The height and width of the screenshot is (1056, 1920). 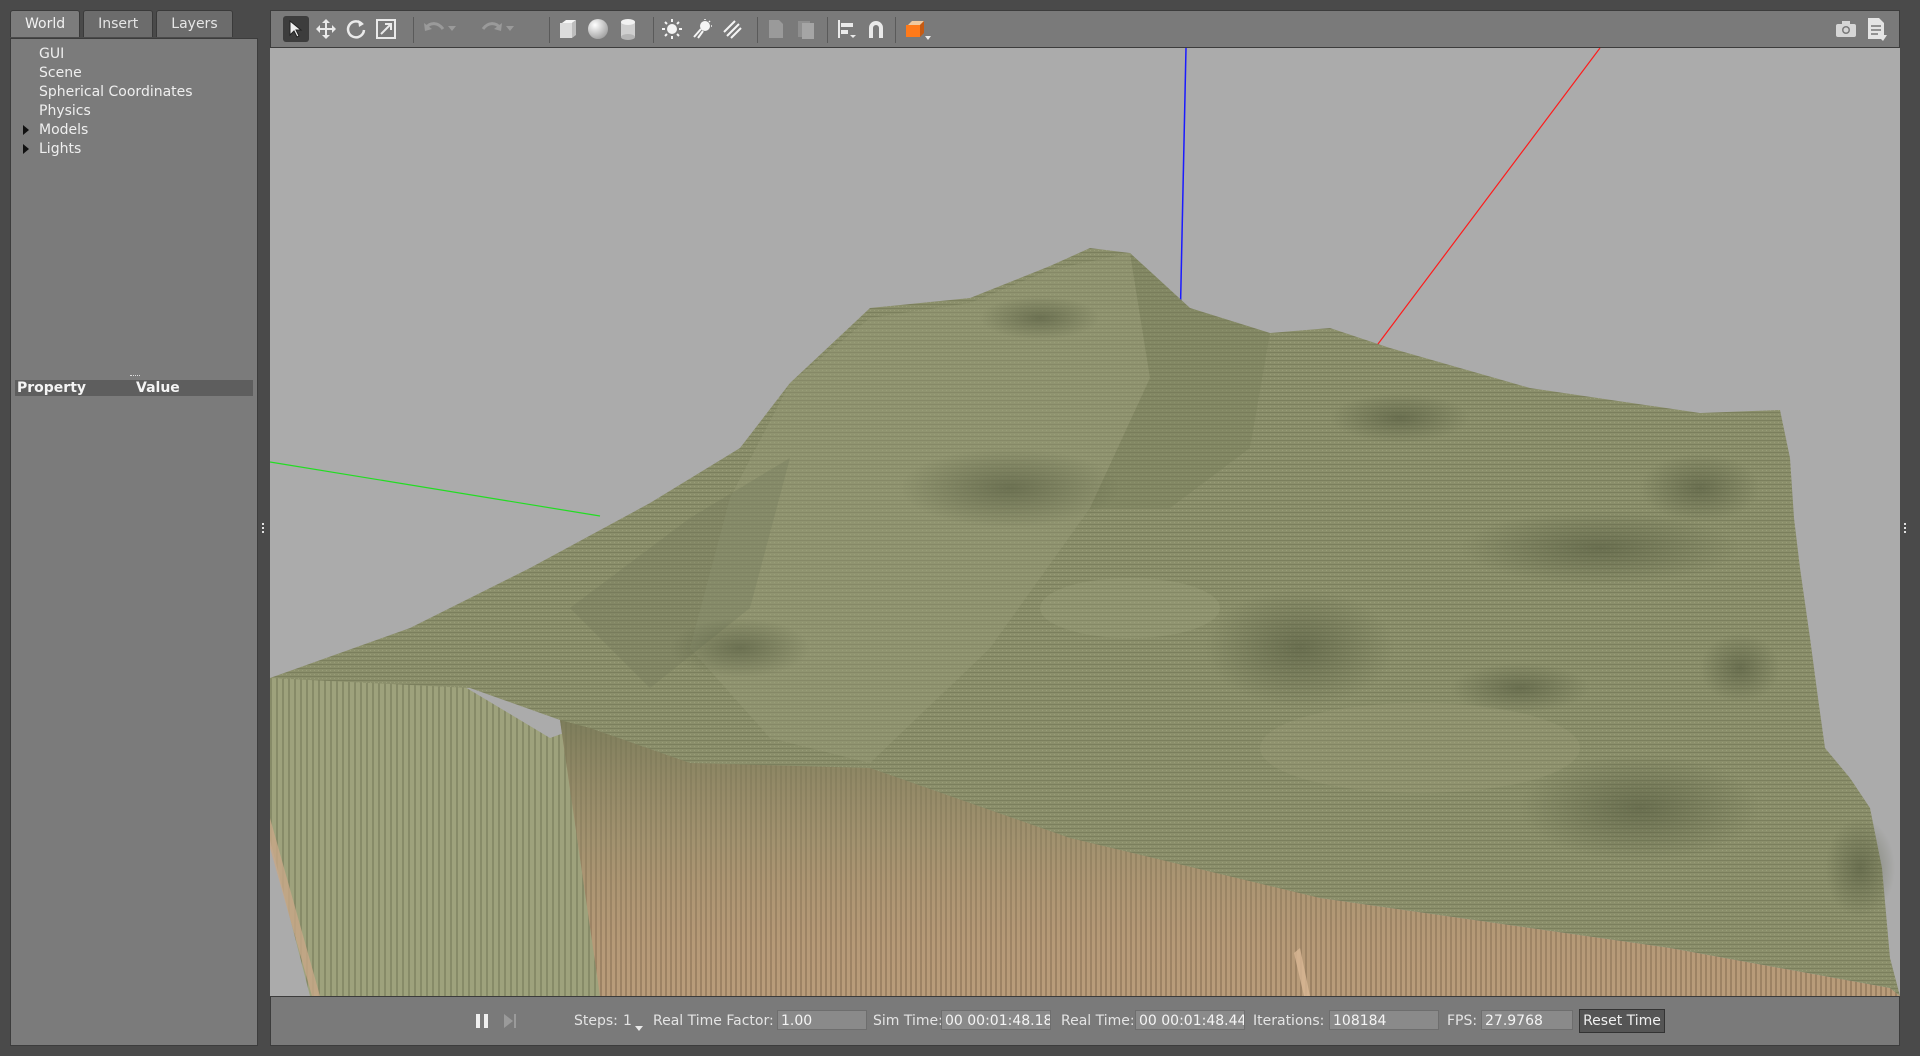 What do you see at coordinates (908, 1021) in the screenshot?
I see `sim-time-label: Sim Time:` at bounding box center [908, 1021].